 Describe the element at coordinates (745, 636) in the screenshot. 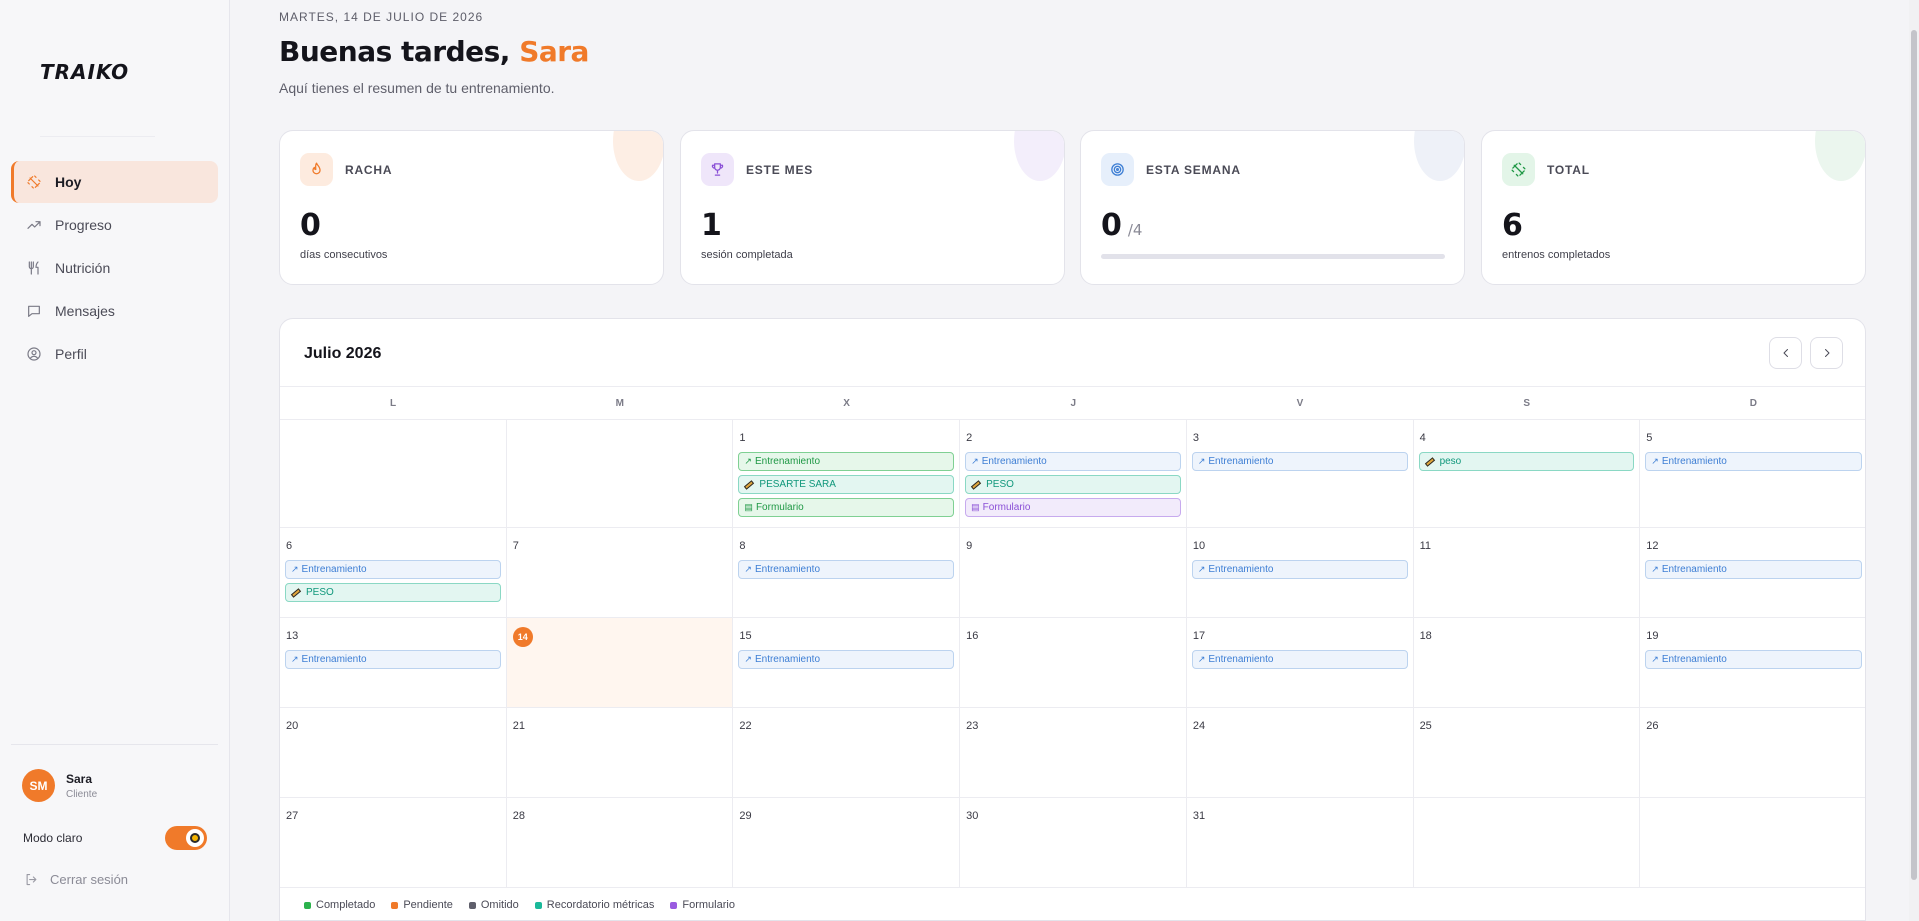

I see `day-number: 15` at that location.